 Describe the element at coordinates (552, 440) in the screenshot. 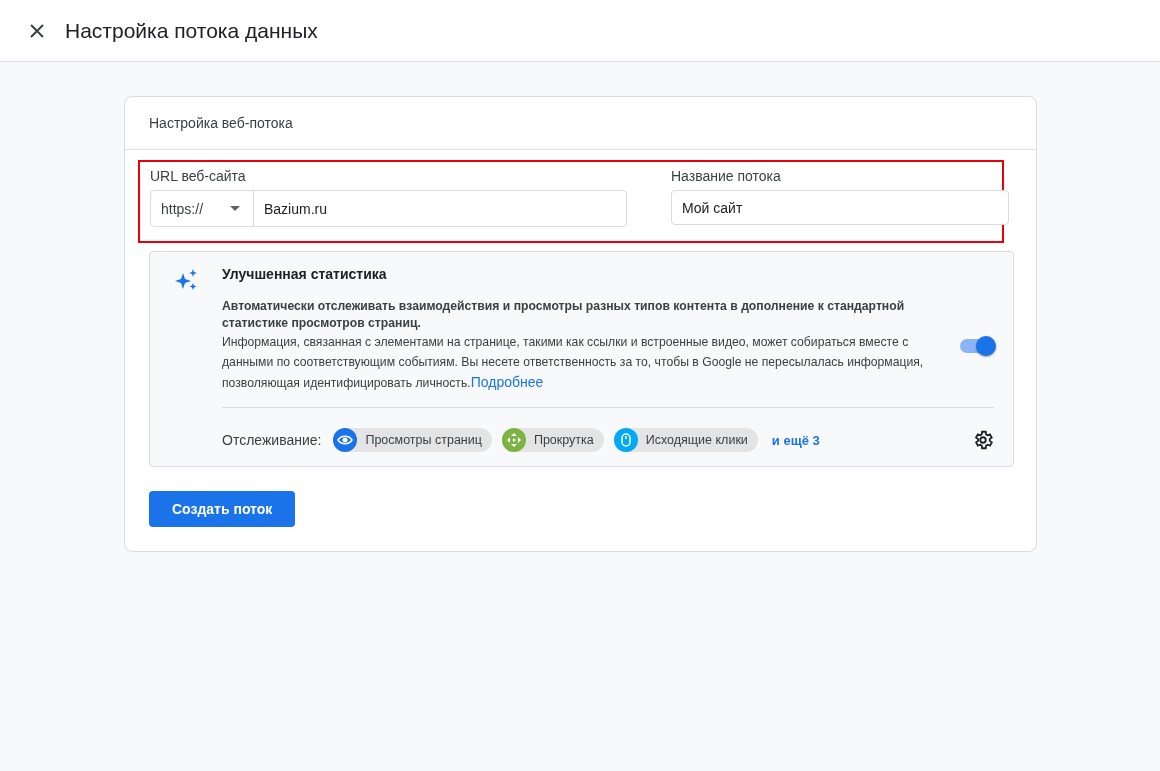

I see `event-chip: Прокрутка` at that location.